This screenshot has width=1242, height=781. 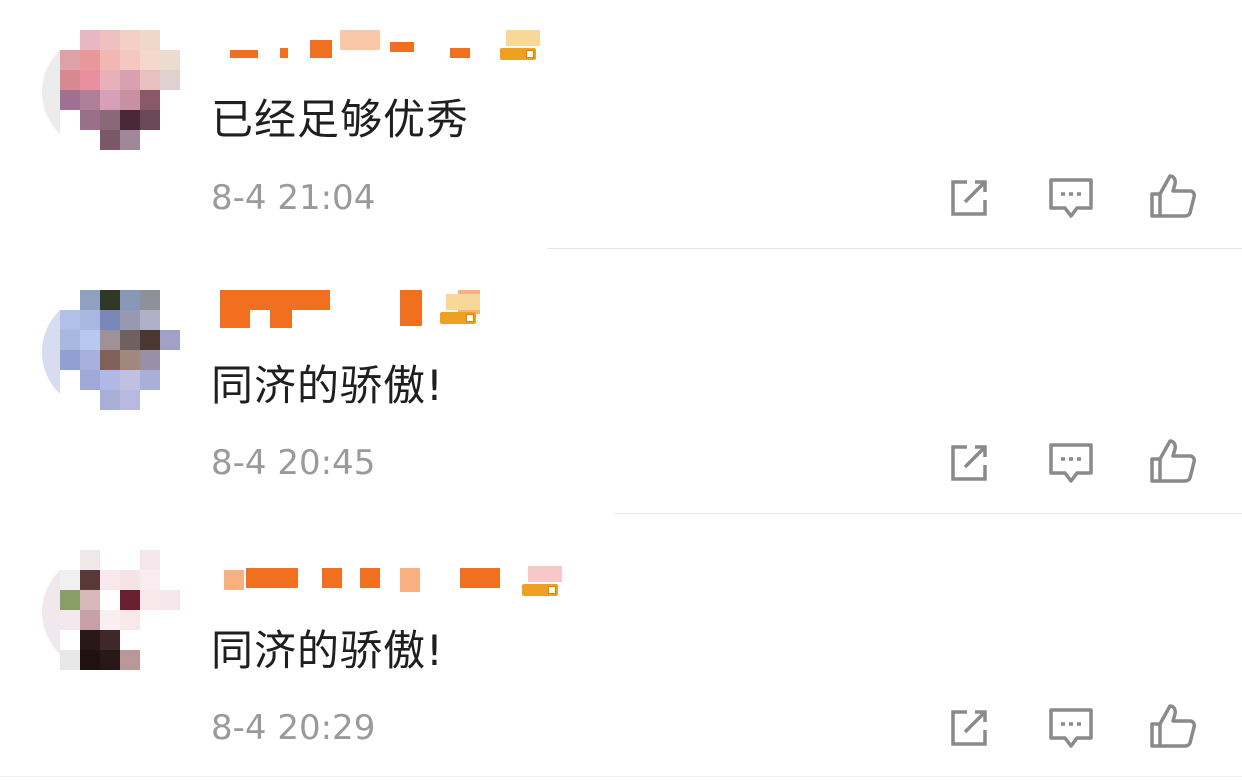 I want to click on comment-time: 8-4 20:29, so click(x=293, y=728).